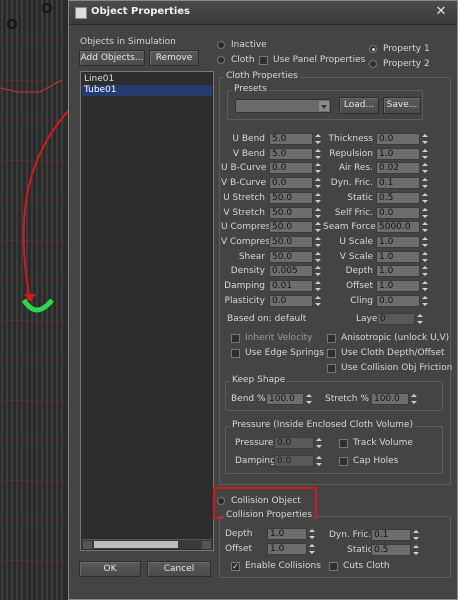 This screenshot has width=458, height=600. I want to click on collision-dyn-fric-spinner, so click(415, 535).